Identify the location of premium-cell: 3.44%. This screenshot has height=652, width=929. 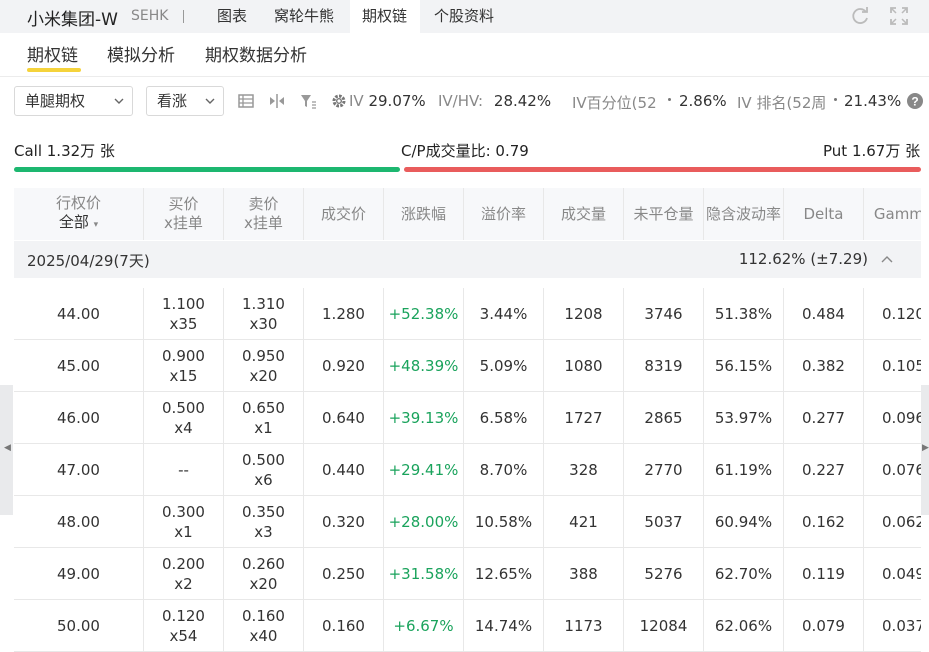
(504, 314).